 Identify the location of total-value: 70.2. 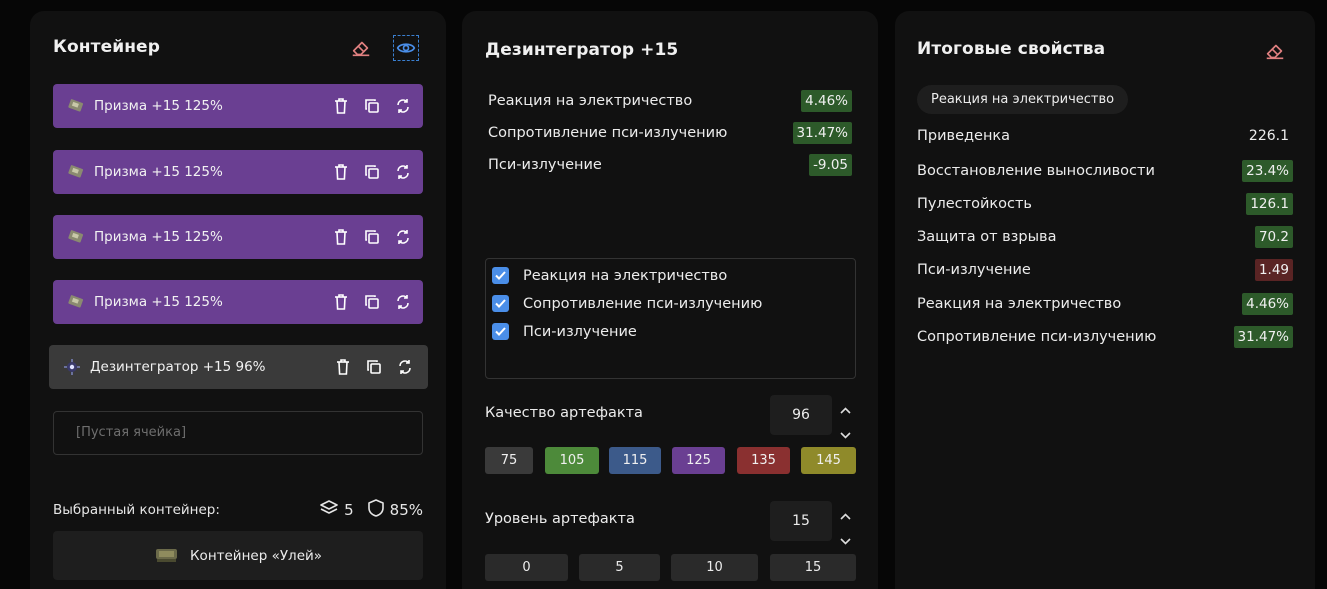
(1273, 237).